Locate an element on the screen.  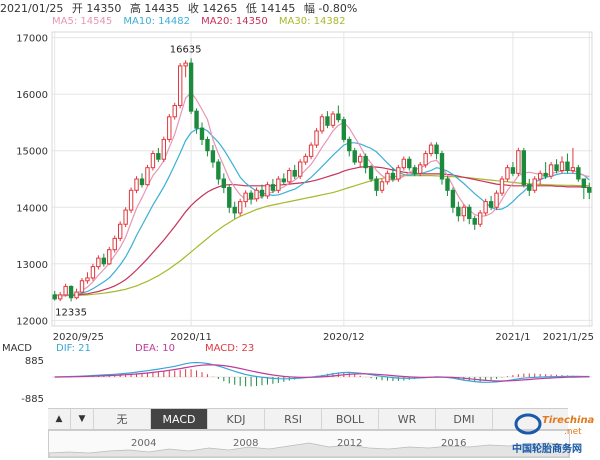
nav-year-2008: 2008 is located at coordinates (246, 443).